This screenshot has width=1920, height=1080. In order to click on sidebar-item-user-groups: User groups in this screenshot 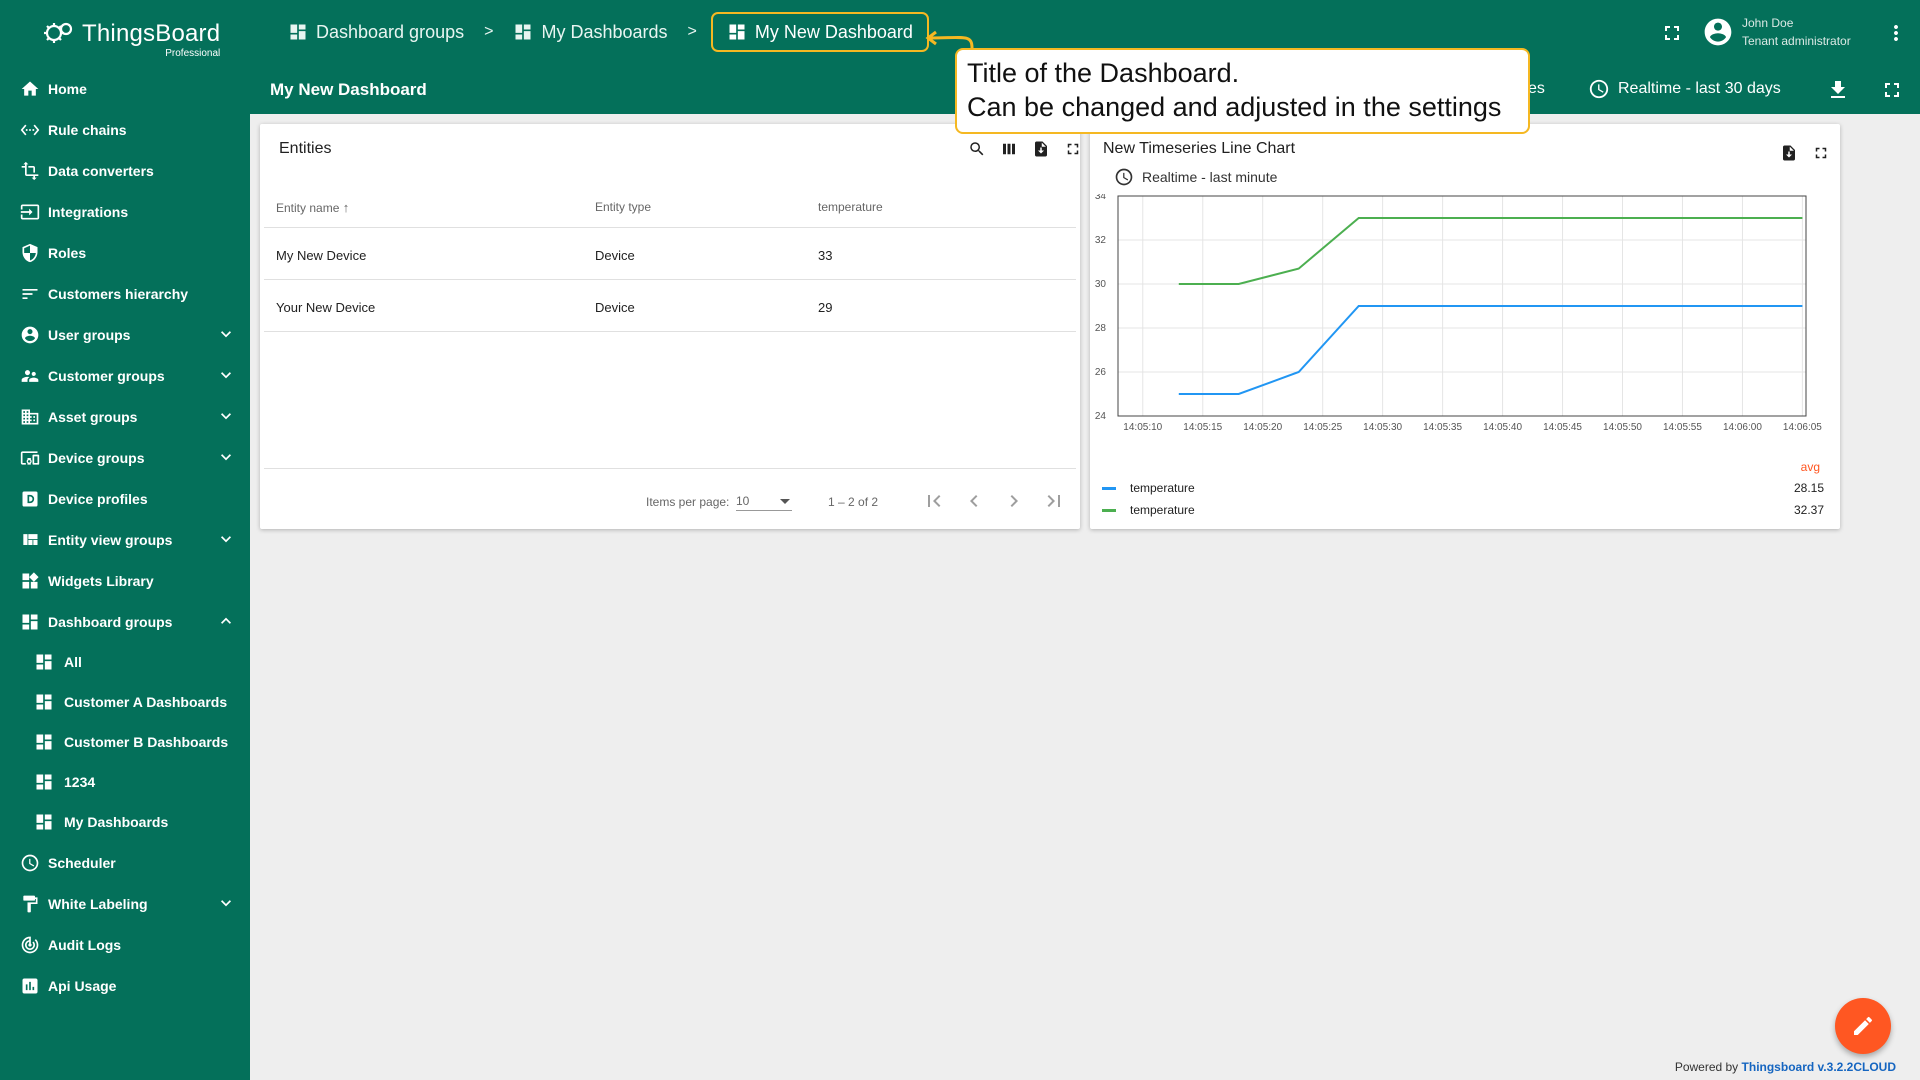, I will do `click(125, 334)`.